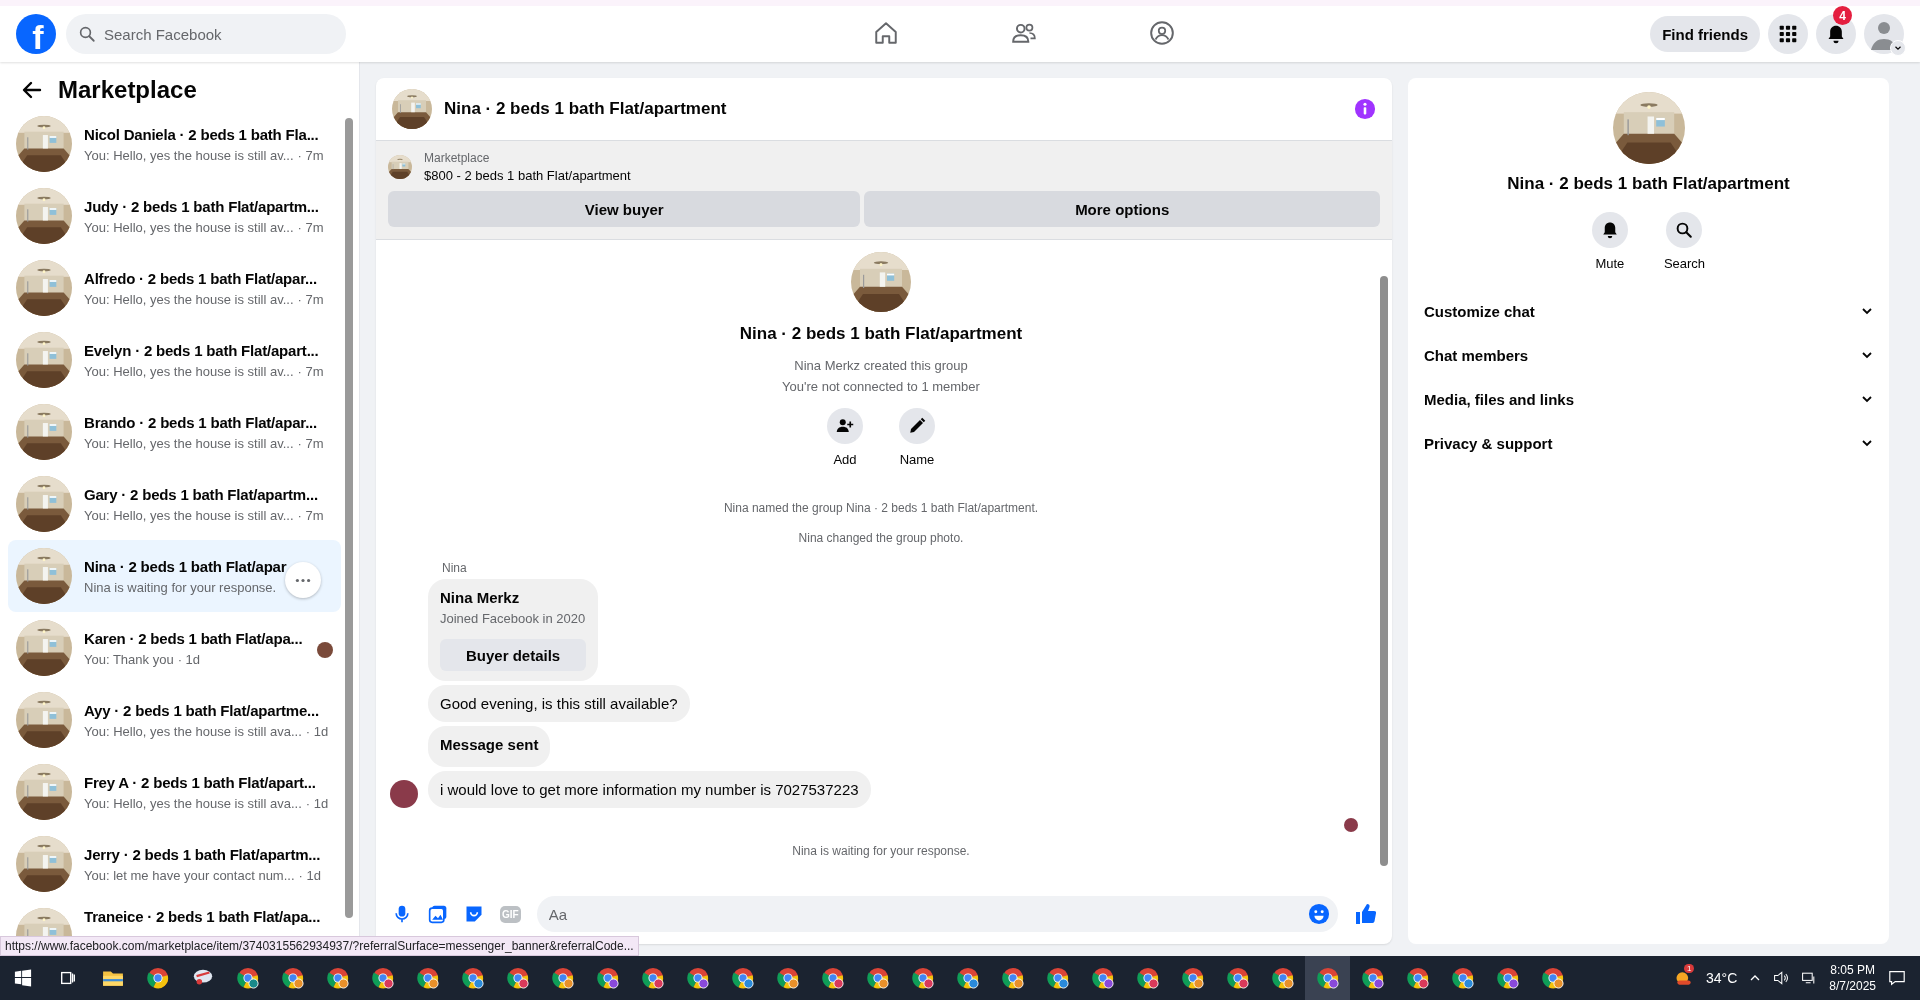  Describe the element at coordinates (1648, 311) in the screenshot. I see `section-header: Customize chat` at that location.